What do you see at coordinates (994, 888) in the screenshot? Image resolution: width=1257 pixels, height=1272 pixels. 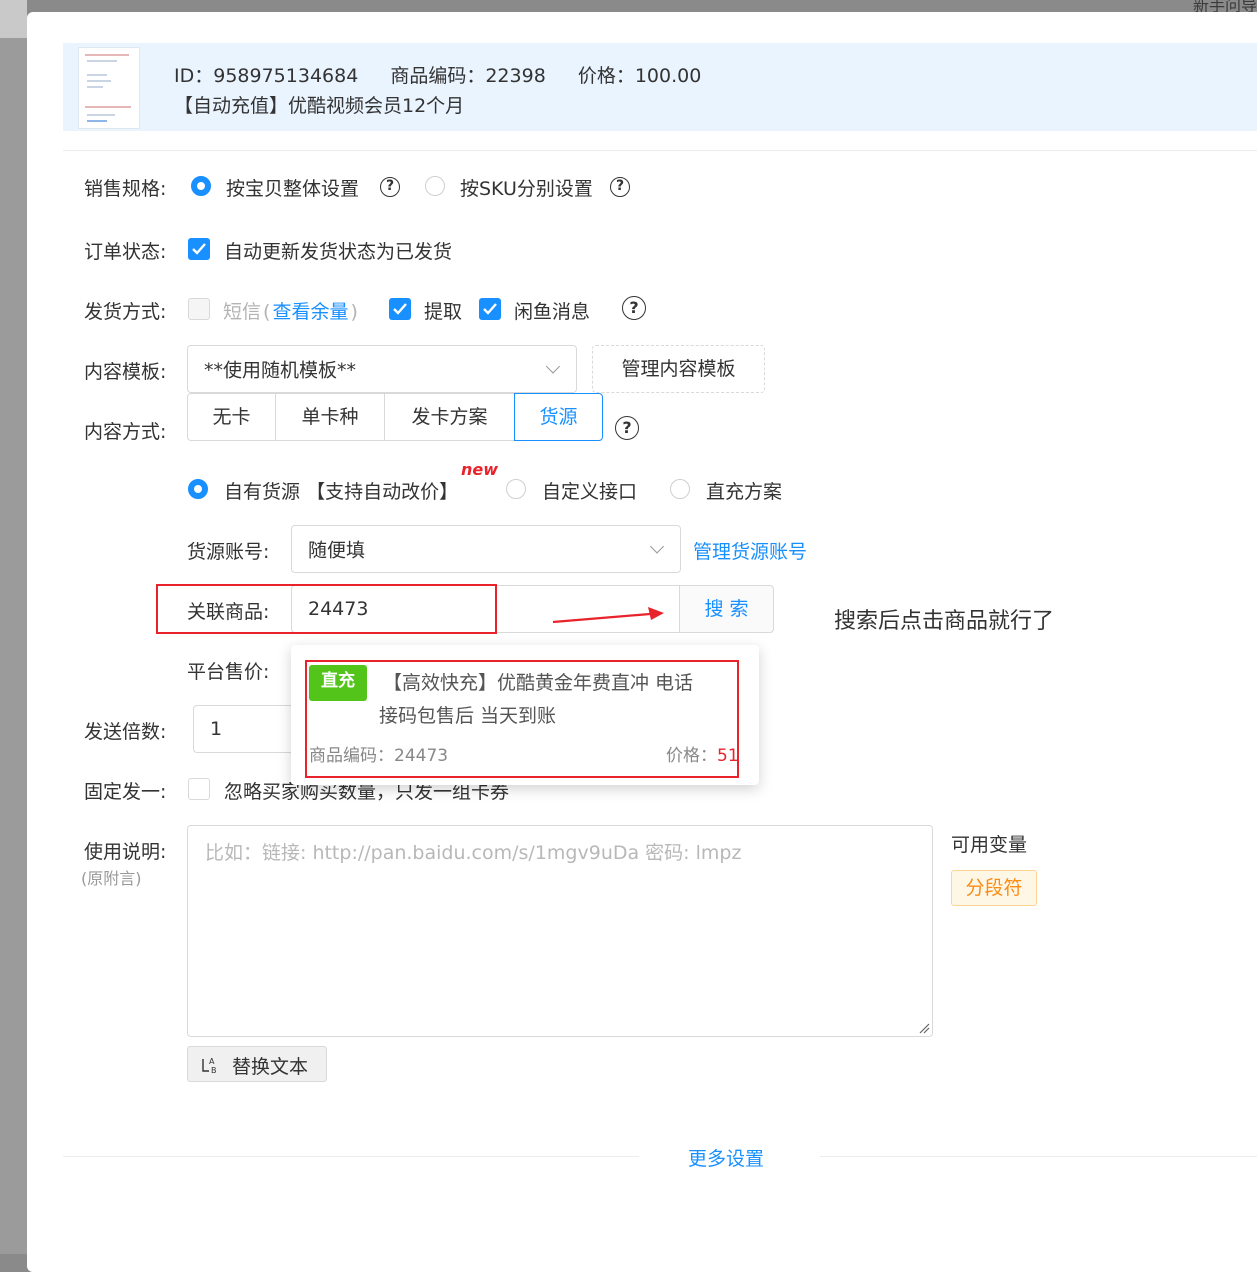 I see `segment-var-tag: 分段符` at bounding box center [994, 888].